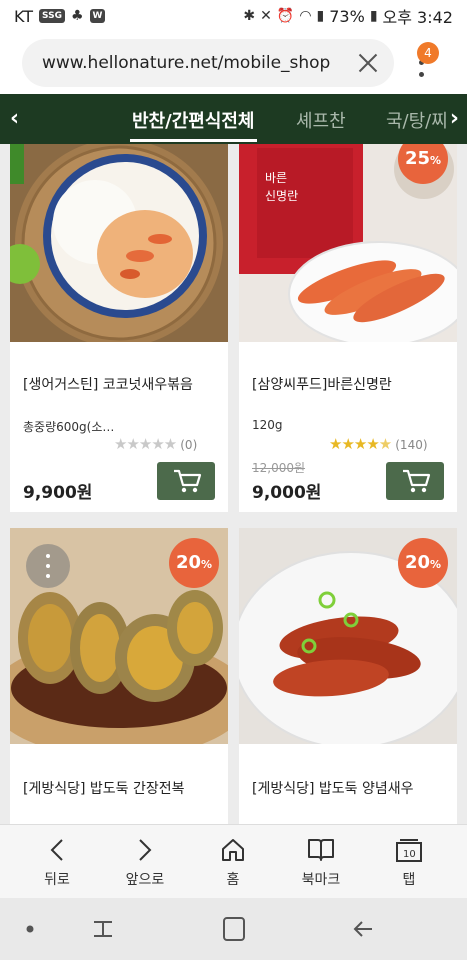  I want to click on product-card: 20% [게방식당] 밥도둑 양념새우, so click(348, 676).